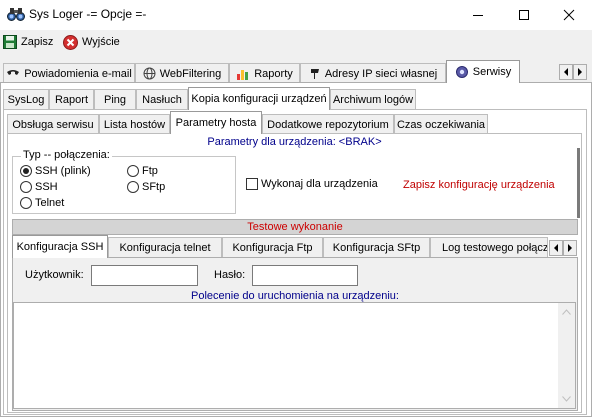 The image size is (592, 417). I want to click on radio-telnet: Telnet, so click(42, 203).